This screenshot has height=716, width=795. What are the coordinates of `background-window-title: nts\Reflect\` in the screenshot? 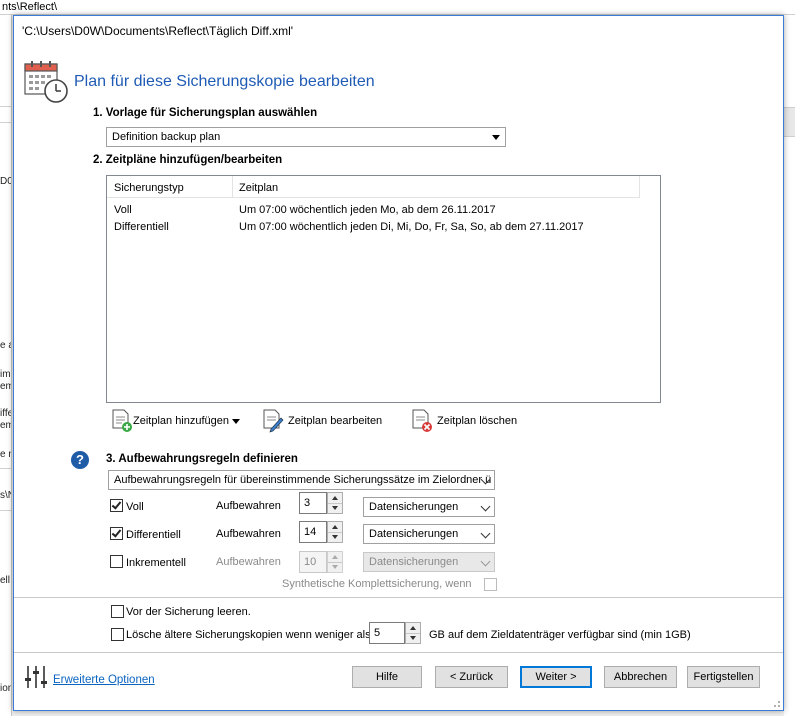 It's located at (30, 7).